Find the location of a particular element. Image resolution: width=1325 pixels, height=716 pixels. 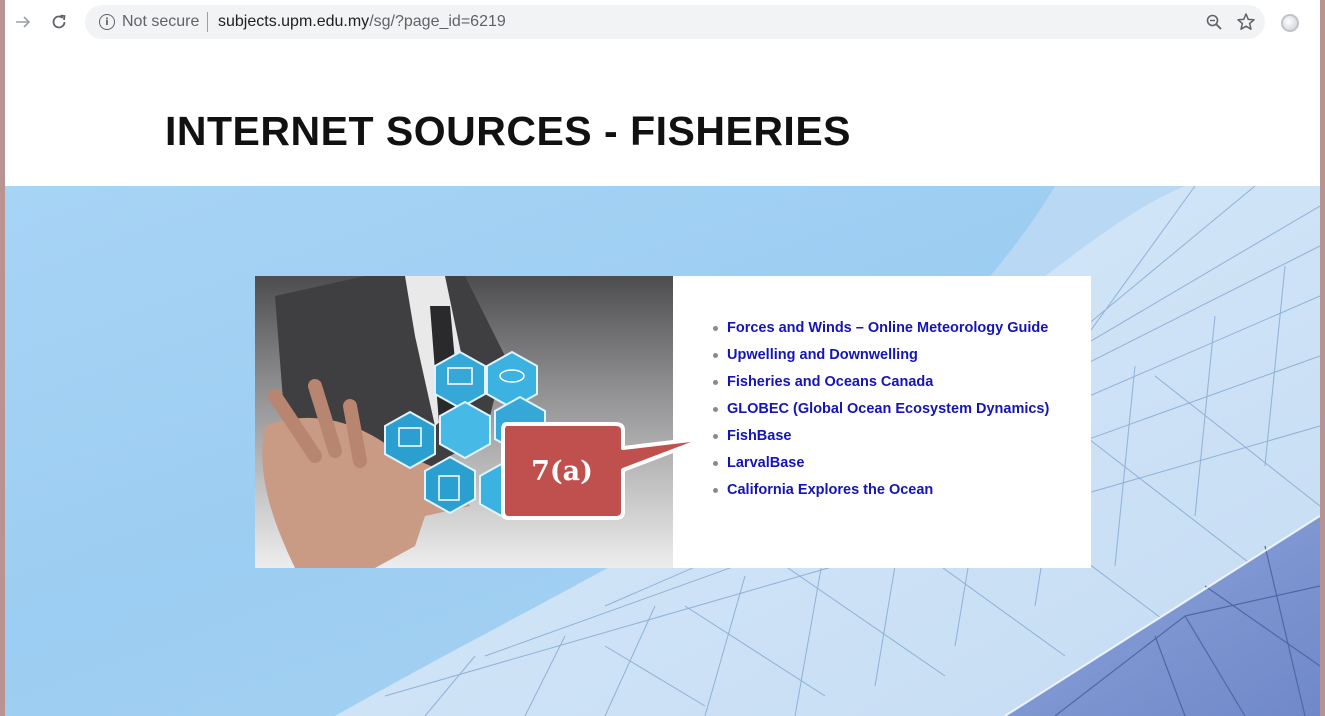

url-path: /sg/?page_id=6219 is located at coordinates (437, 21).